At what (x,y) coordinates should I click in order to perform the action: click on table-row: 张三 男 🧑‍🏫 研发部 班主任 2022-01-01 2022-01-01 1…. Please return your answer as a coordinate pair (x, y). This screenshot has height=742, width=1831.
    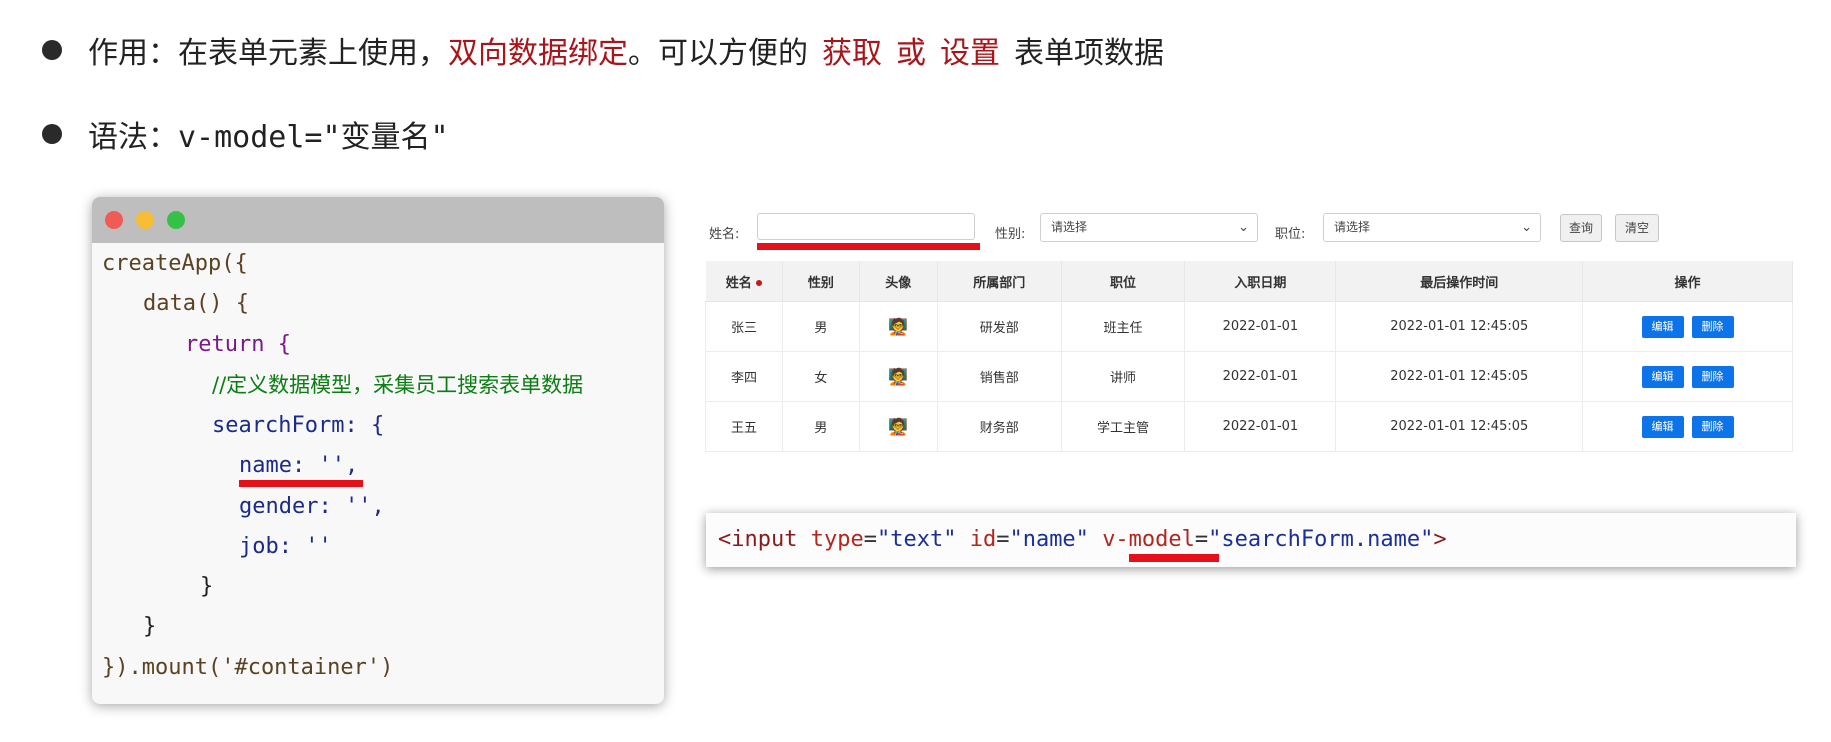
    Looking at the image, I should click on (1249, 326).